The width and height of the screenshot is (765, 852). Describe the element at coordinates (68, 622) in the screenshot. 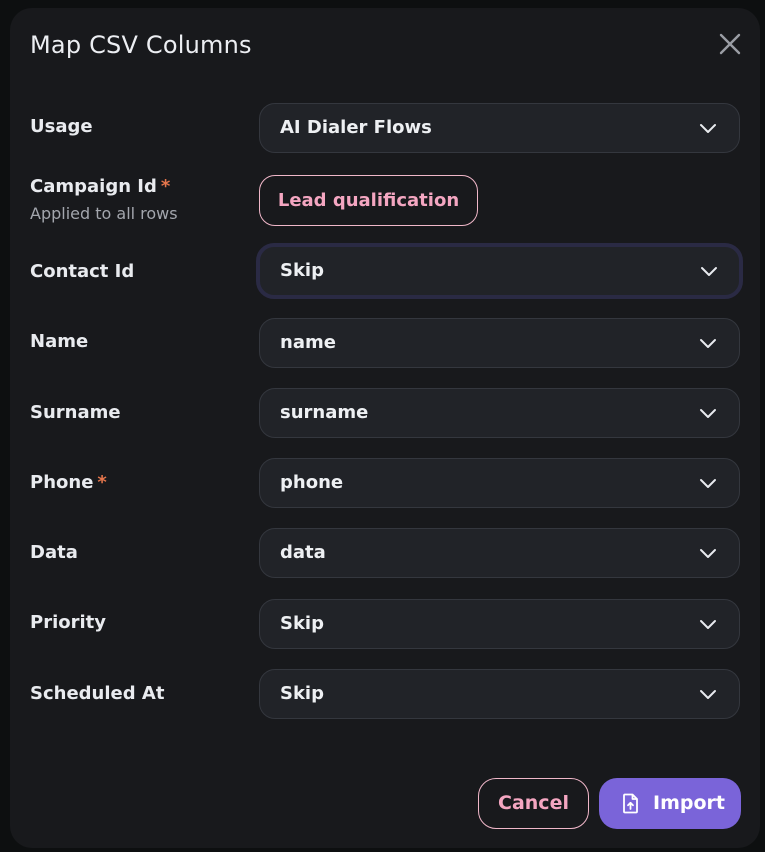

I see `priority-label: Priority` at that location.